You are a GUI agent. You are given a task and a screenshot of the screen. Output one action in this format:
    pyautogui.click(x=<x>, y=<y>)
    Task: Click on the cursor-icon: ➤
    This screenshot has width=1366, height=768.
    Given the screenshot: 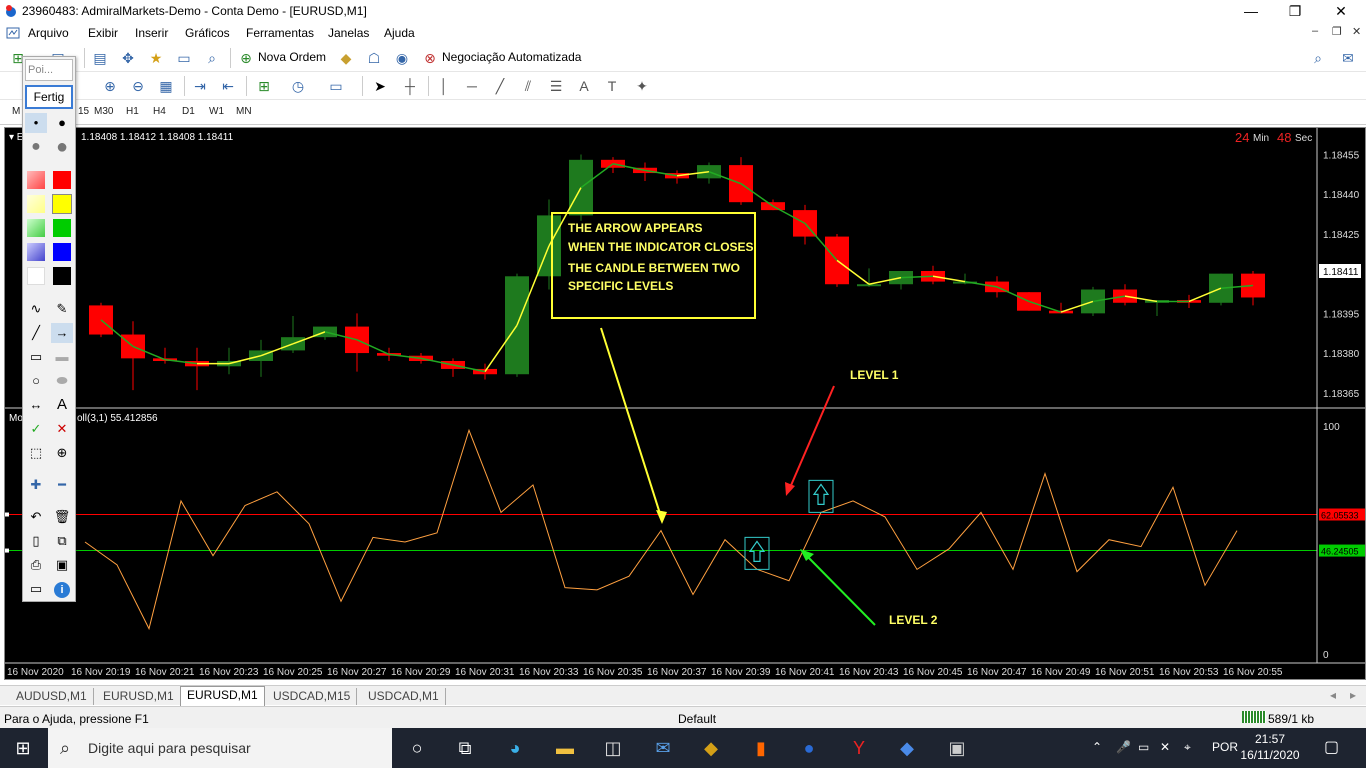 What is the action you would take?
    pyautogui.click(x=380, y=86)
    